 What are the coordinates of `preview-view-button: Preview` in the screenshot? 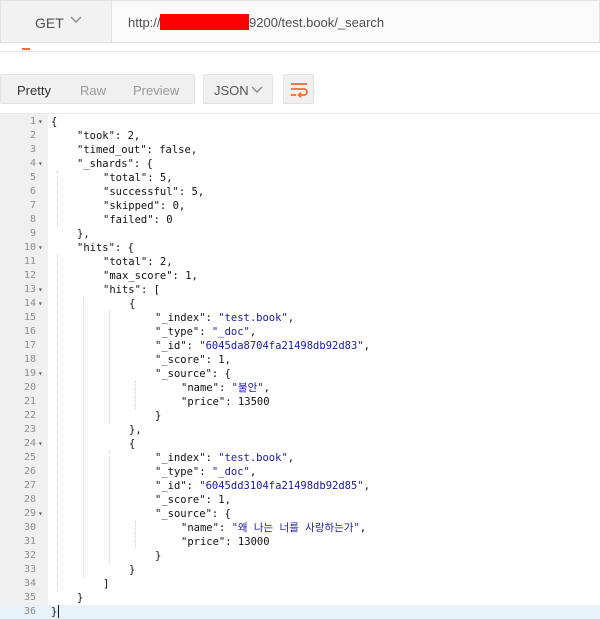 It's located at (156, 90).